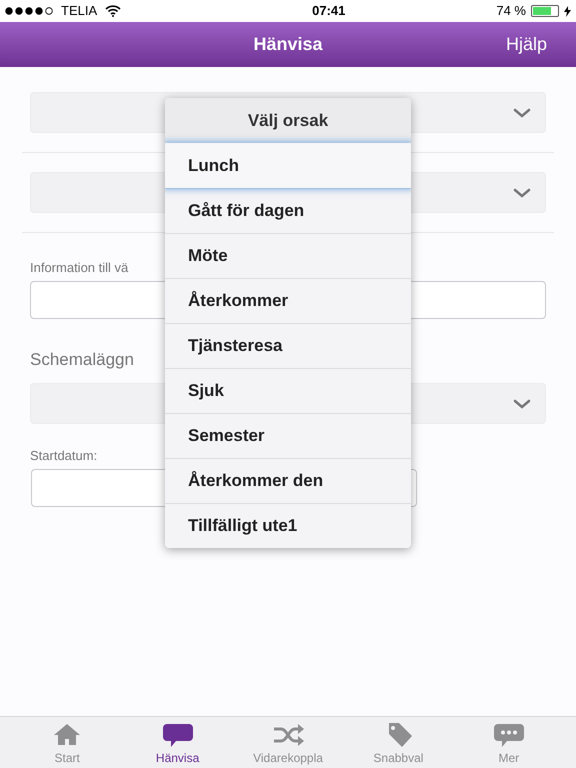  I want to click on field-label: Information till vä, so click(79, 267).